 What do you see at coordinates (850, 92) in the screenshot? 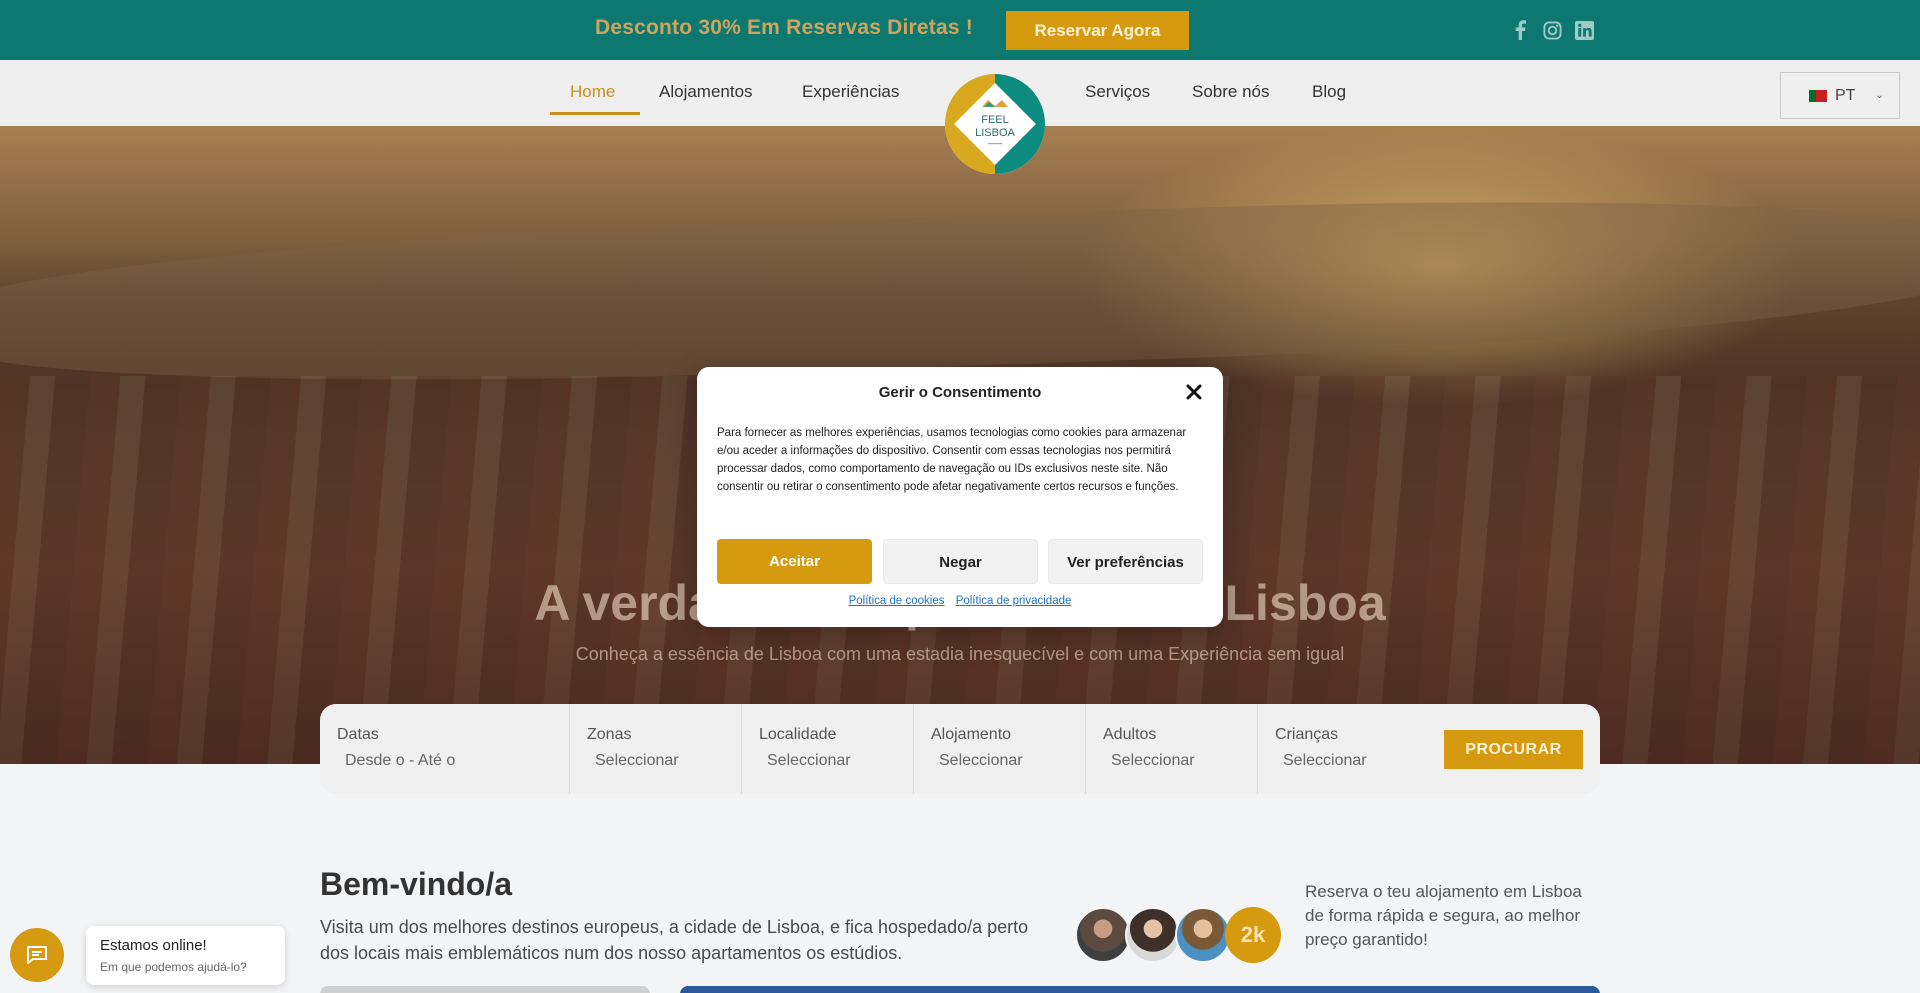
I see `nav-experiencias: Experiências` at bounding box center [850, 92].